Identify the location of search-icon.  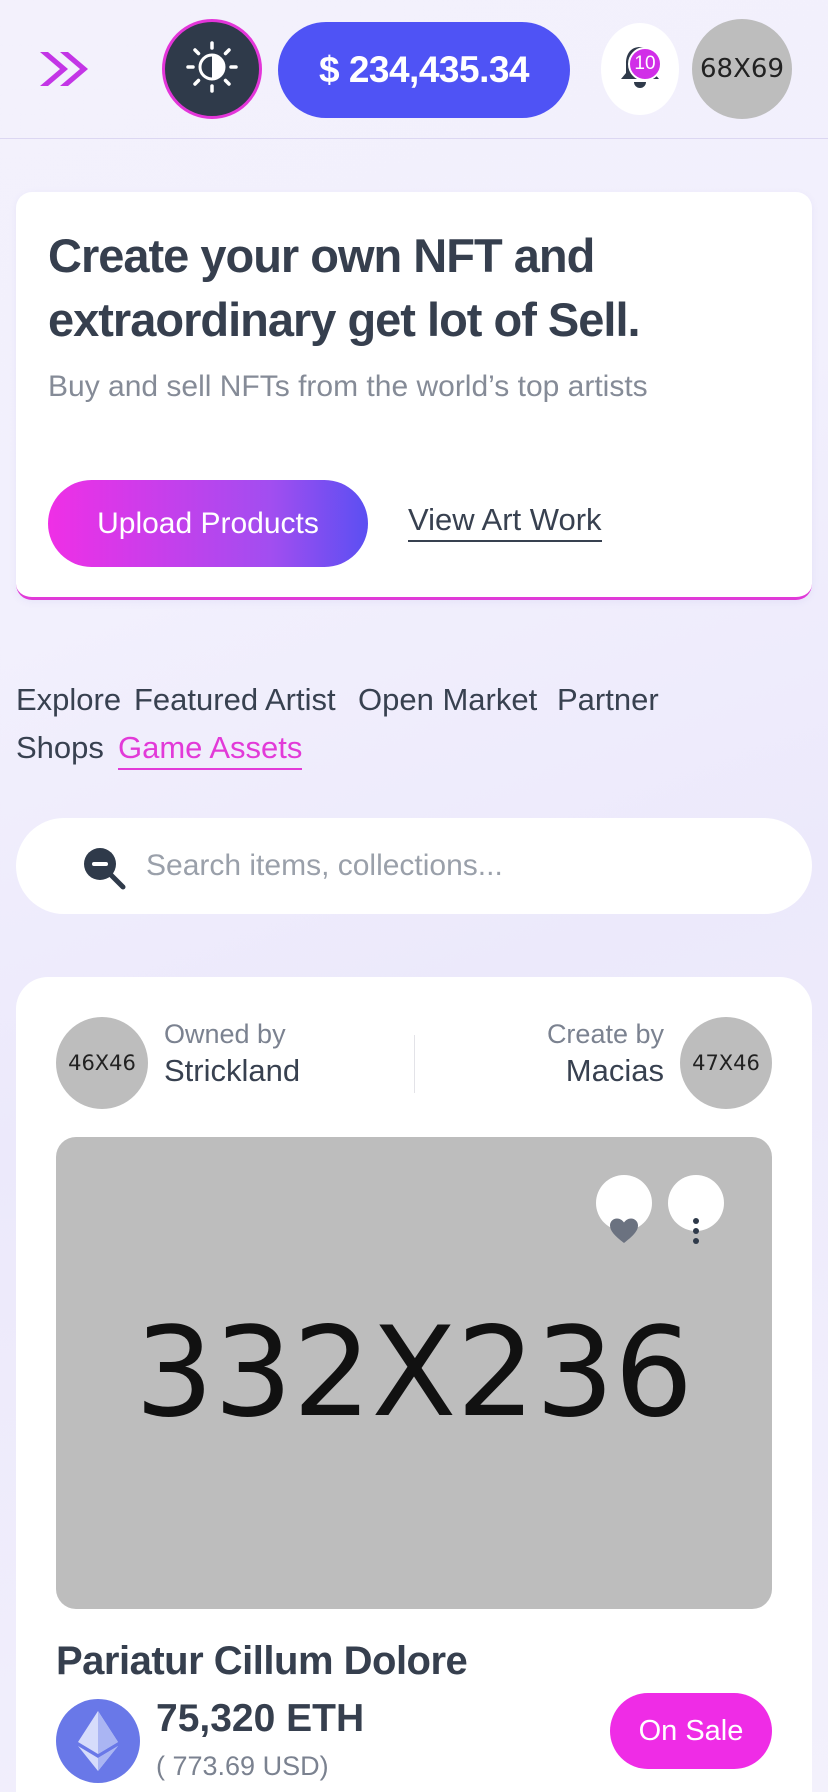
(104, 868).